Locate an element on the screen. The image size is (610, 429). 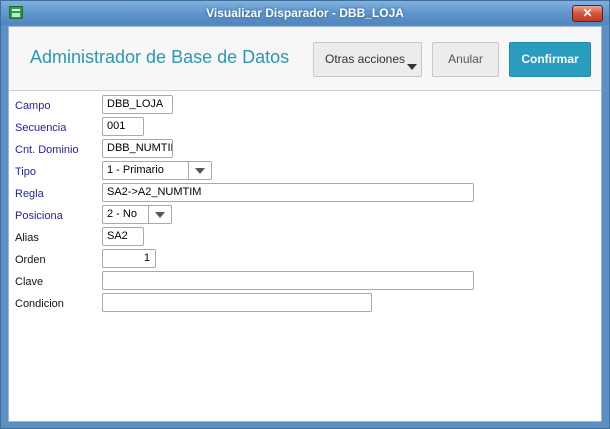
secuencia-label: Secuencia is located at coordinates (41, 128).